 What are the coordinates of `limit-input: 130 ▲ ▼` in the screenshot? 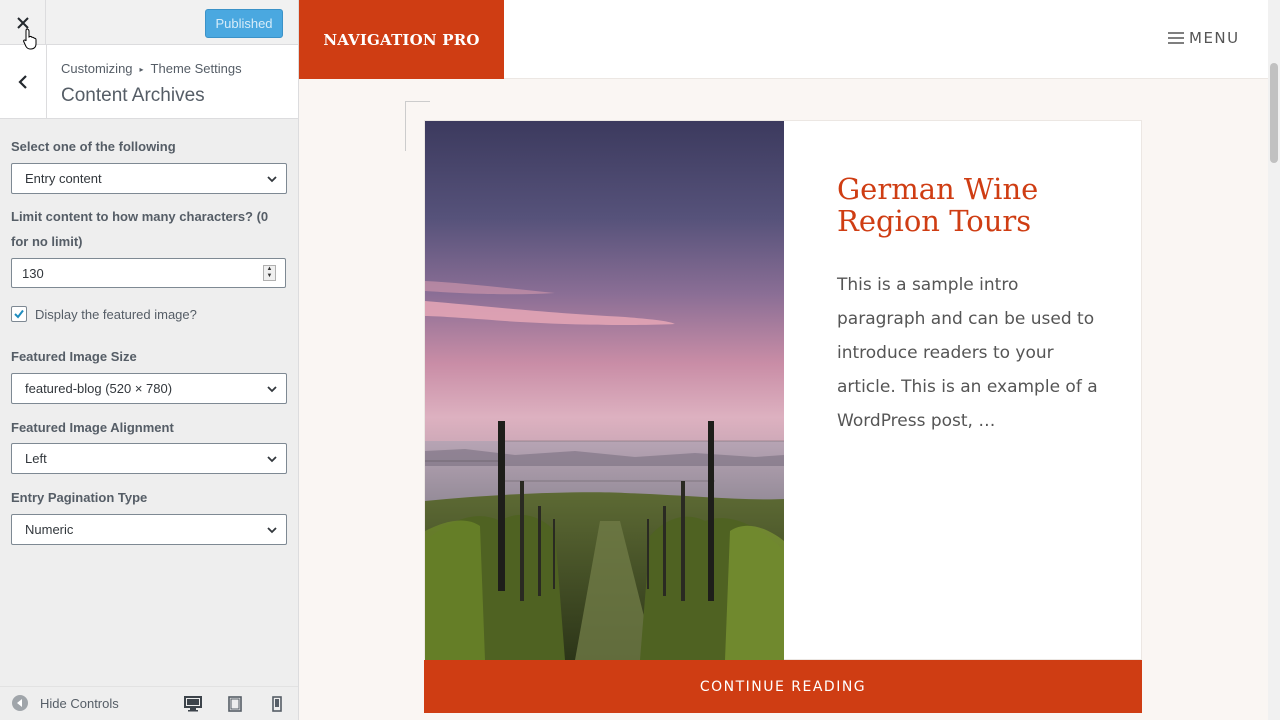 It's located at (148, 273).